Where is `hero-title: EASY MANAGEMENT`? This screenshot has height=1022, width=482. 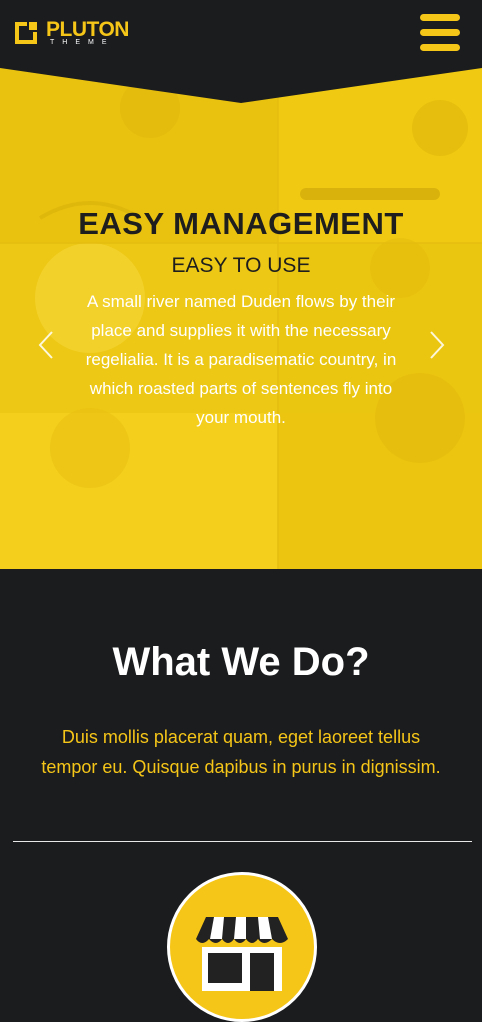
hero-title: EASY MANAGEMENT is located at coordinates (241, 223).